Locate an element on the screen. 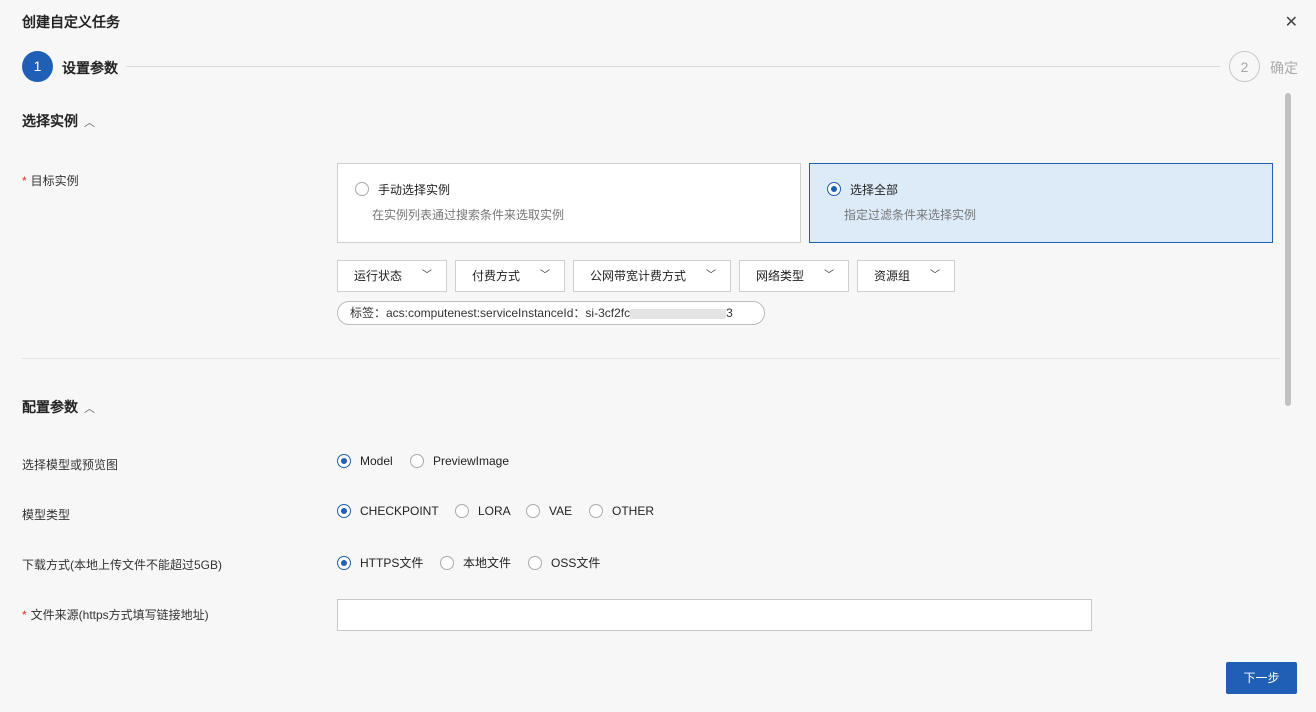 The image size is (1316, 712). radio-checkpoint is located at coordinates (344, 511).